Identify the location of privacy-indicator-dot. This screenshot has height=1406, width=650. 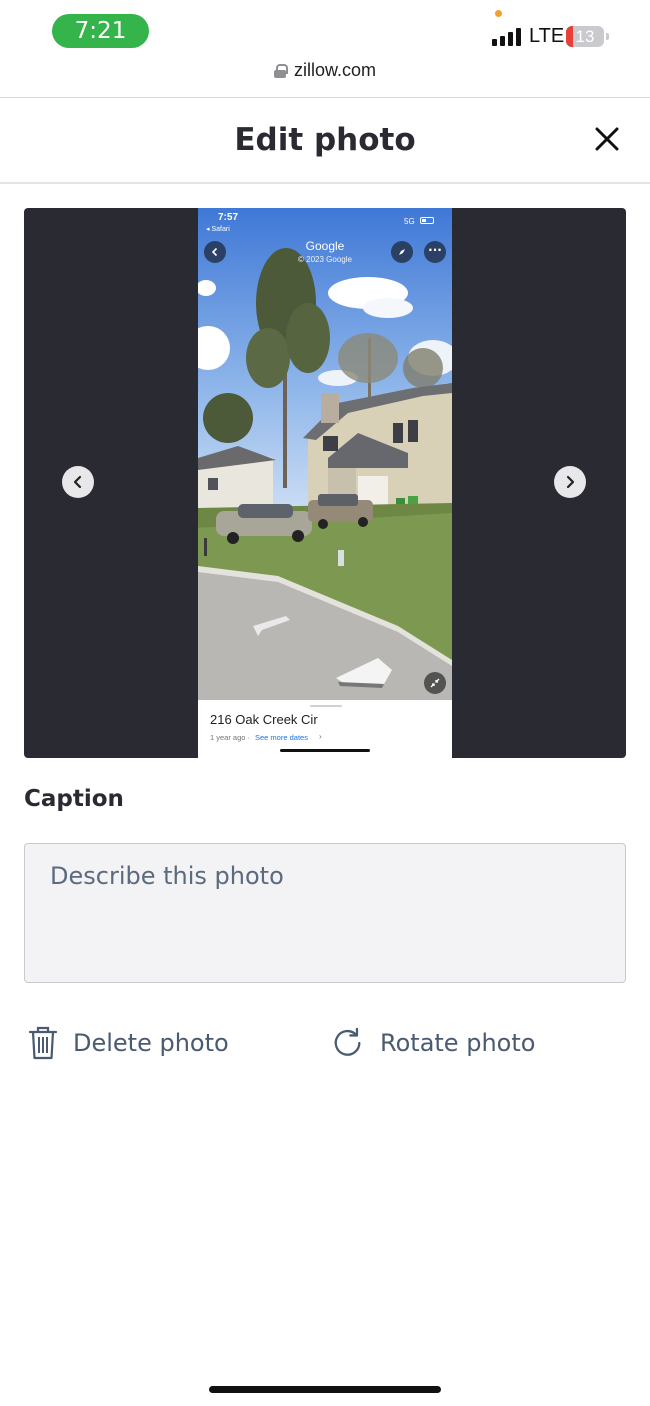
(498, 13).